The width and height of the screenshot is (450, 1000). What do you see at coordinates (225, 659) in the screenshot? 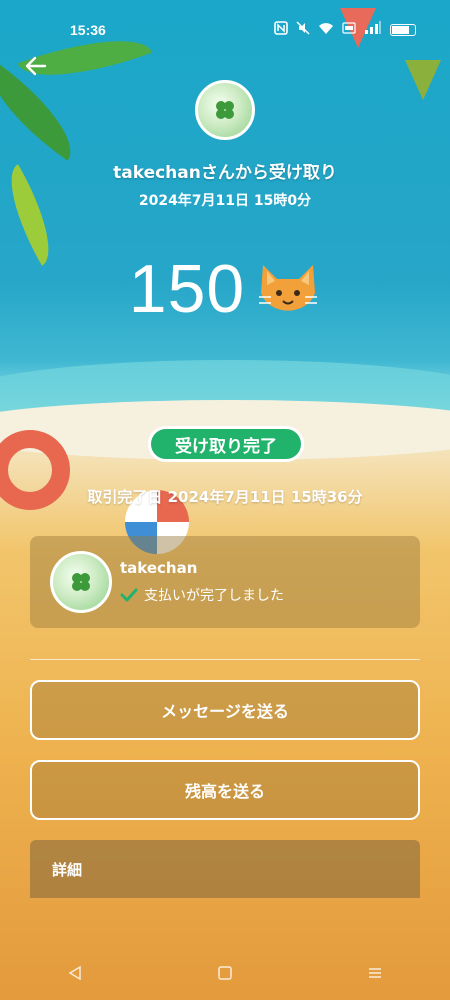
I see `divider` at bounding box center [225, 659].